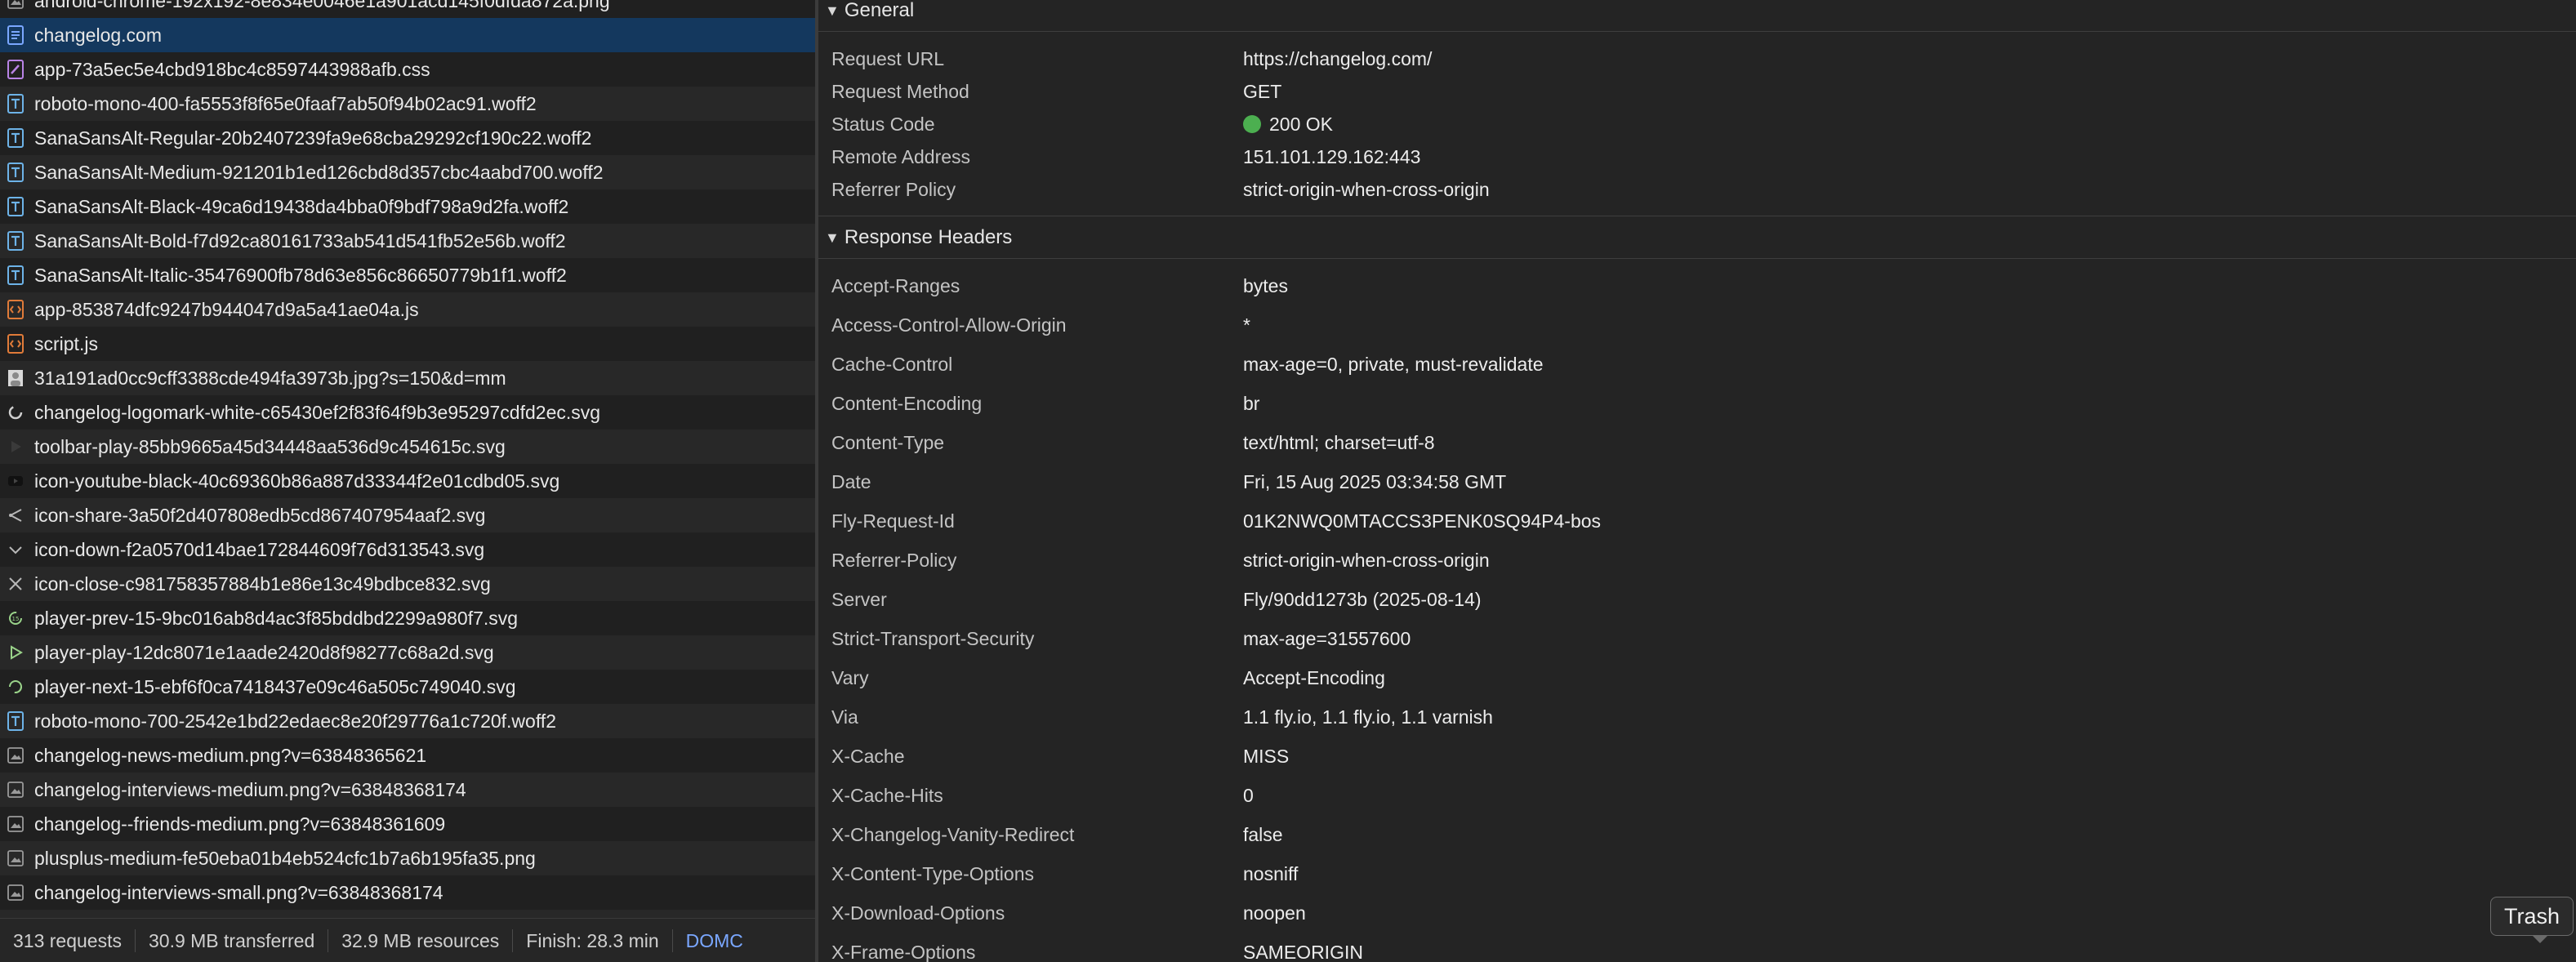 The image size is (2576, 962). Describe the element at coordinates (1697, 796) in the screenshot. I see `header-row: X-Cache-Hits 0` at that location.